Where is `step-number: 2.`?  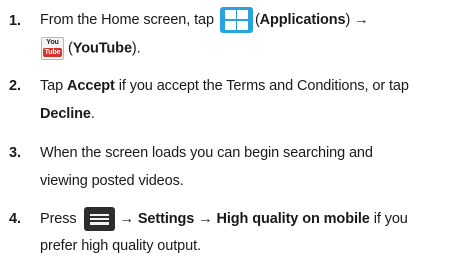
step-number: 2. is located at coordinates (15, 86).